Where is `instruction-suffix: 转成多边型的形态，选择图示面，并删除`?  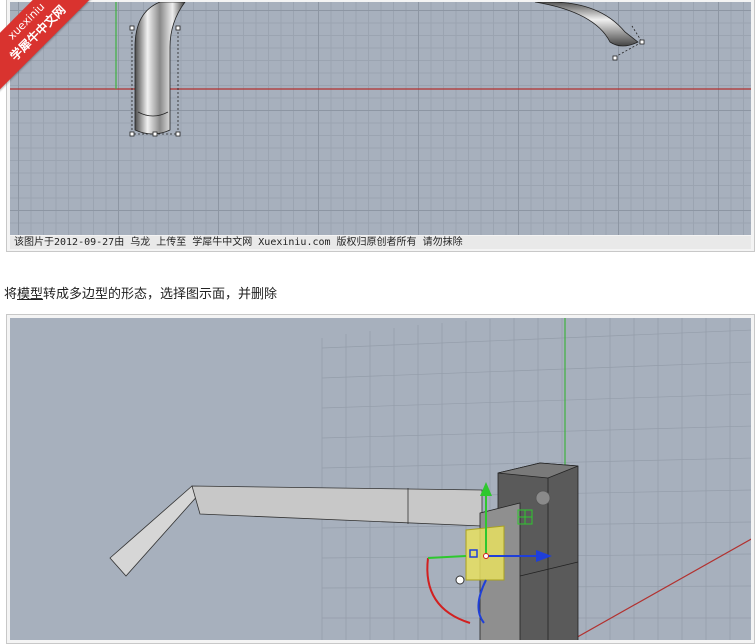 instruction-suffix: 转成多边型的形态，选择图示面，并删除 is located at coordinates (160, 294).